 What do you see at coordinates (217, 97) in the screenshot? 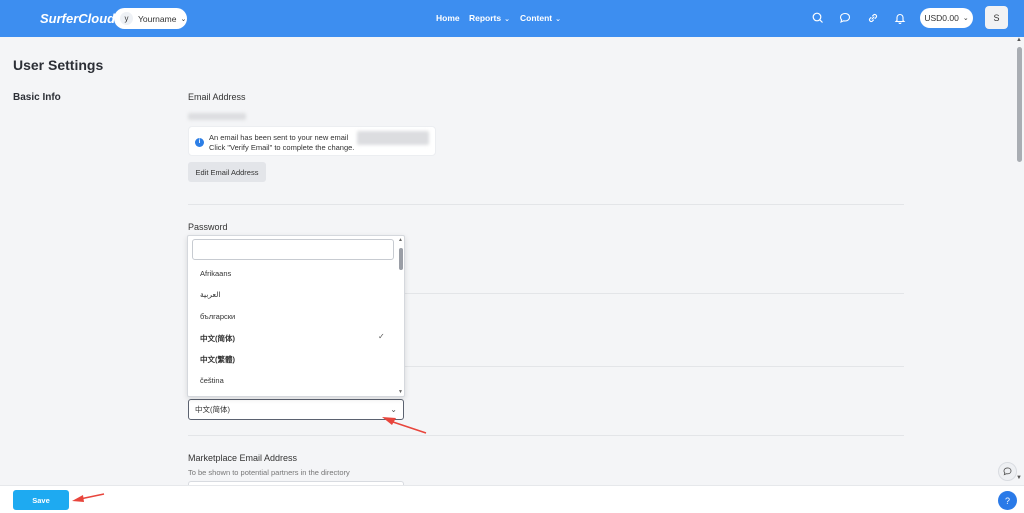
I see `email-label: Email Address` at bounding box center [217, 97].